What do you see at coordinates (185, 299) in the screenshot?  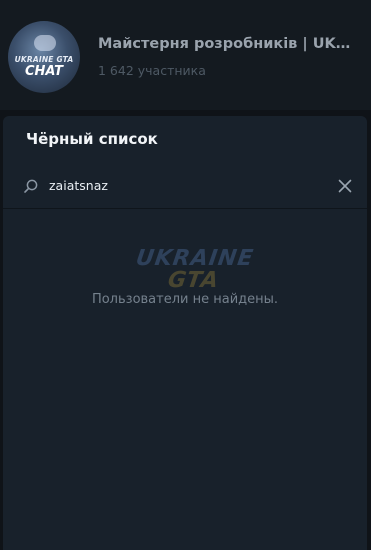 I see `empty-state-message: Пользователи не найдены.` at bounding box center [185, 299].